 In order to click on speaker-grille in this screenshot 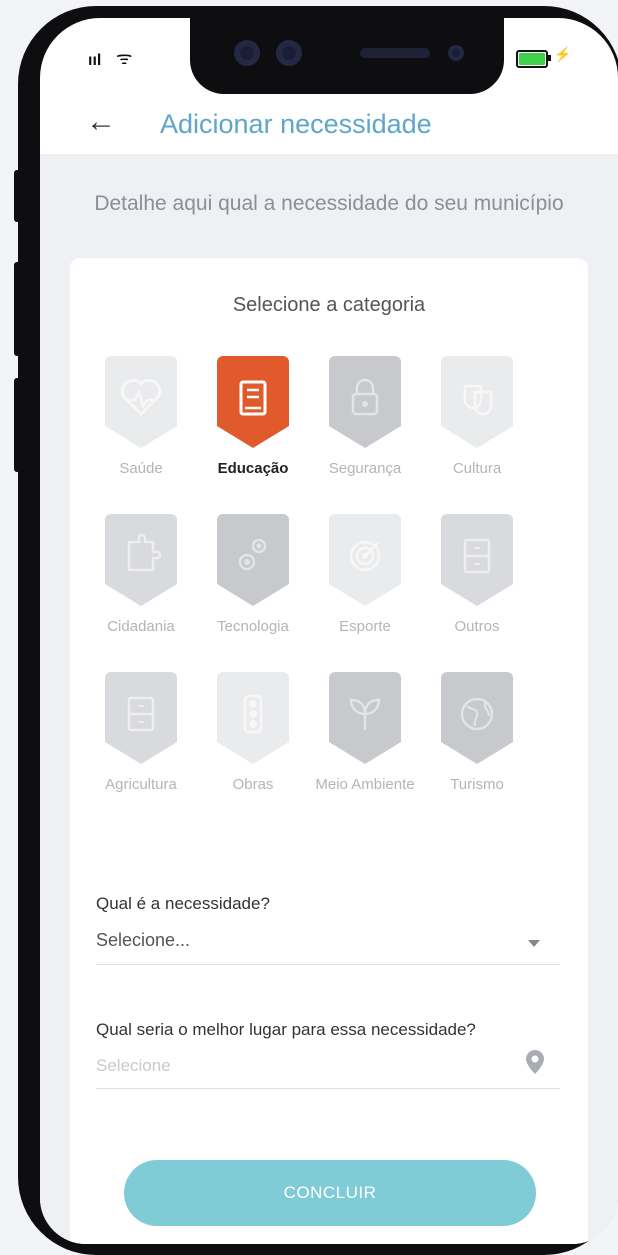, I will do `click(395, 53)`.